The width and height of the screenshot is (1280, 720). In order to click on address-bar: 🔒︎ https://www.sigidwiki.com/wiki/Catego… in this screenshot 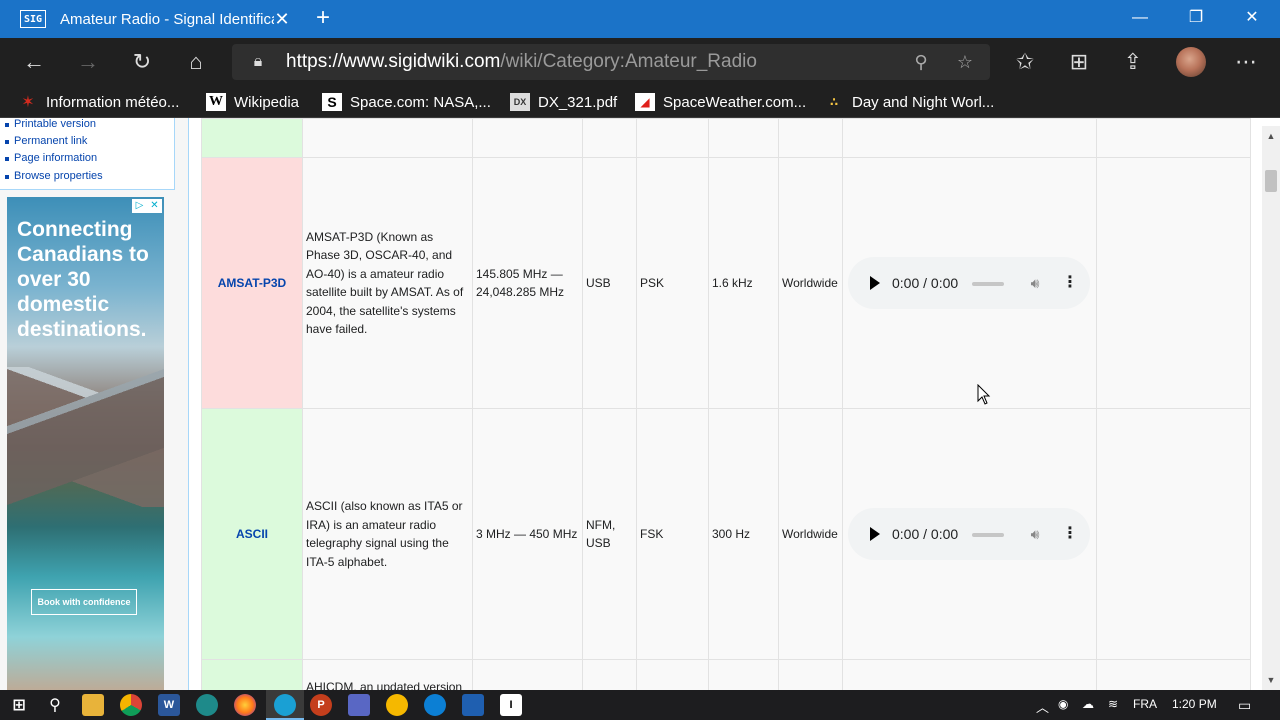, I will do `click(611, 62)`.